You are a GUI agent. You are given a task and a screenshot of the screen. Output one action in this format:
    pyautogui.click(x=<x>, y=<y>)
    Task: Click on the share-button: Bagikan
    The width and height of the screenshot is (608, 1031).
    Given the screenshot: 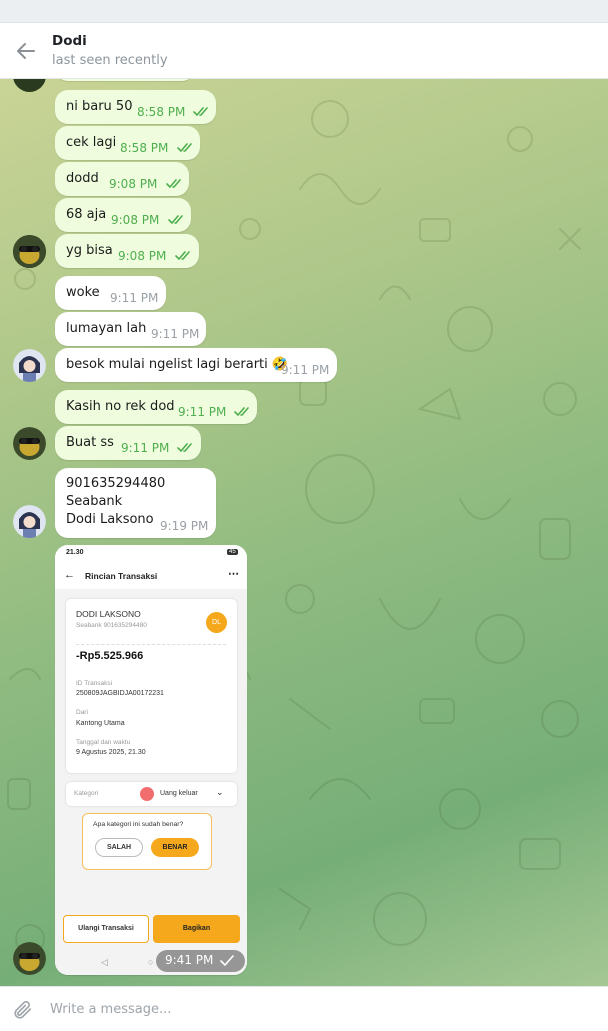 What is the action you would take?
    pyautogui.click(x=196, y=929)
    